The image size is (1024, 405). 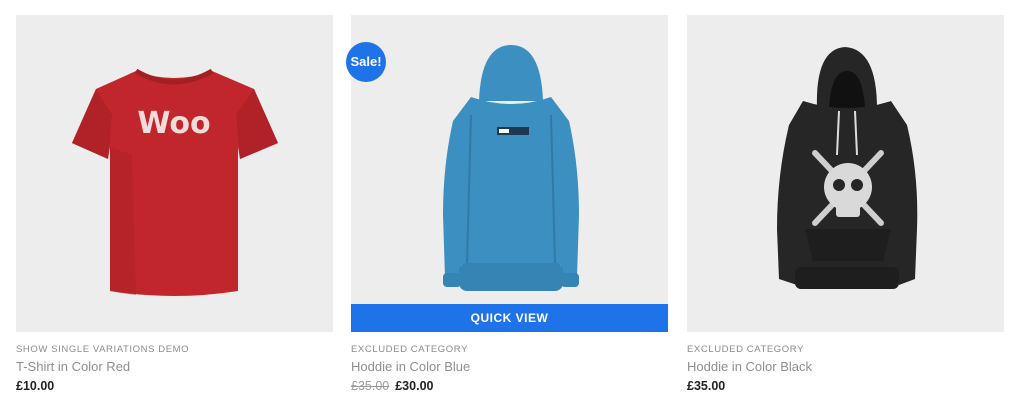 What do you see at coordinates (845, 386) in the screenshot?
I see `product-price: £35.00` at bounding box center [845, 386].